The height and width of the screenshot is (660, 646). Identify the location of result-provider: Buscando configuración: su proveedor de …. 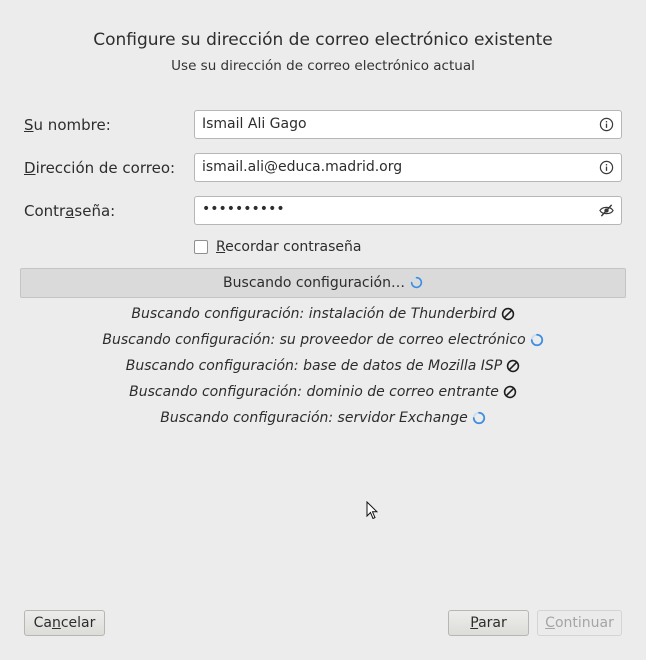
(323, 344).